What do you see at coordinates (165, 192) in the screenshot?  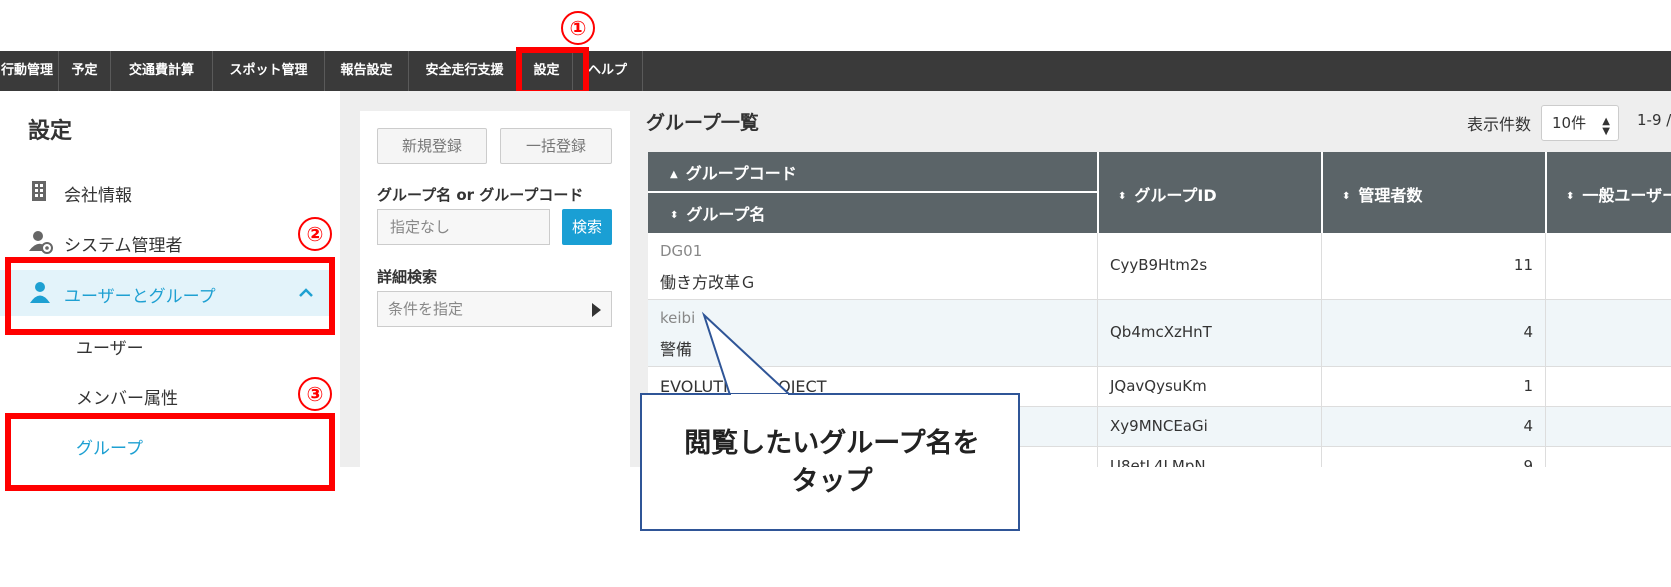 I see `sidebar-item-company: 会社情報` at bounding box center [165, 192].